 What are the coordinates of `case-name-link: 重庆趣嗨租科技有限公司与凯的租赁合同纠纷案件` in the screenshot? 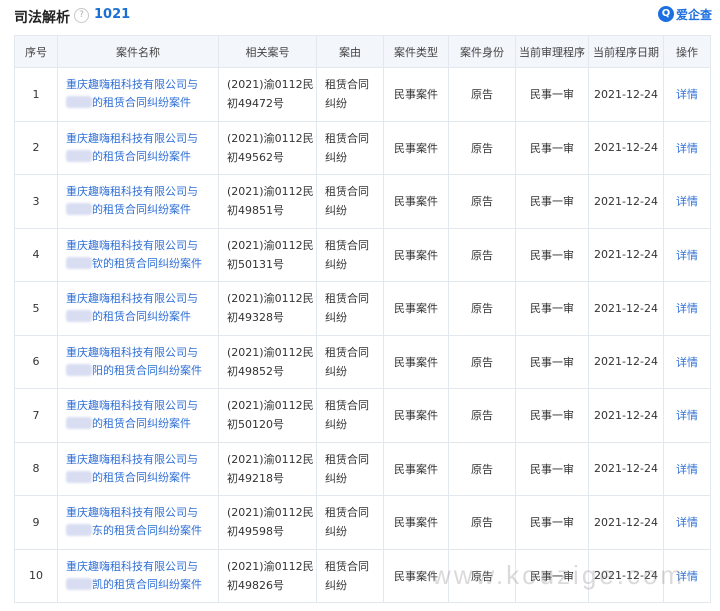 It's located at (138, 575).